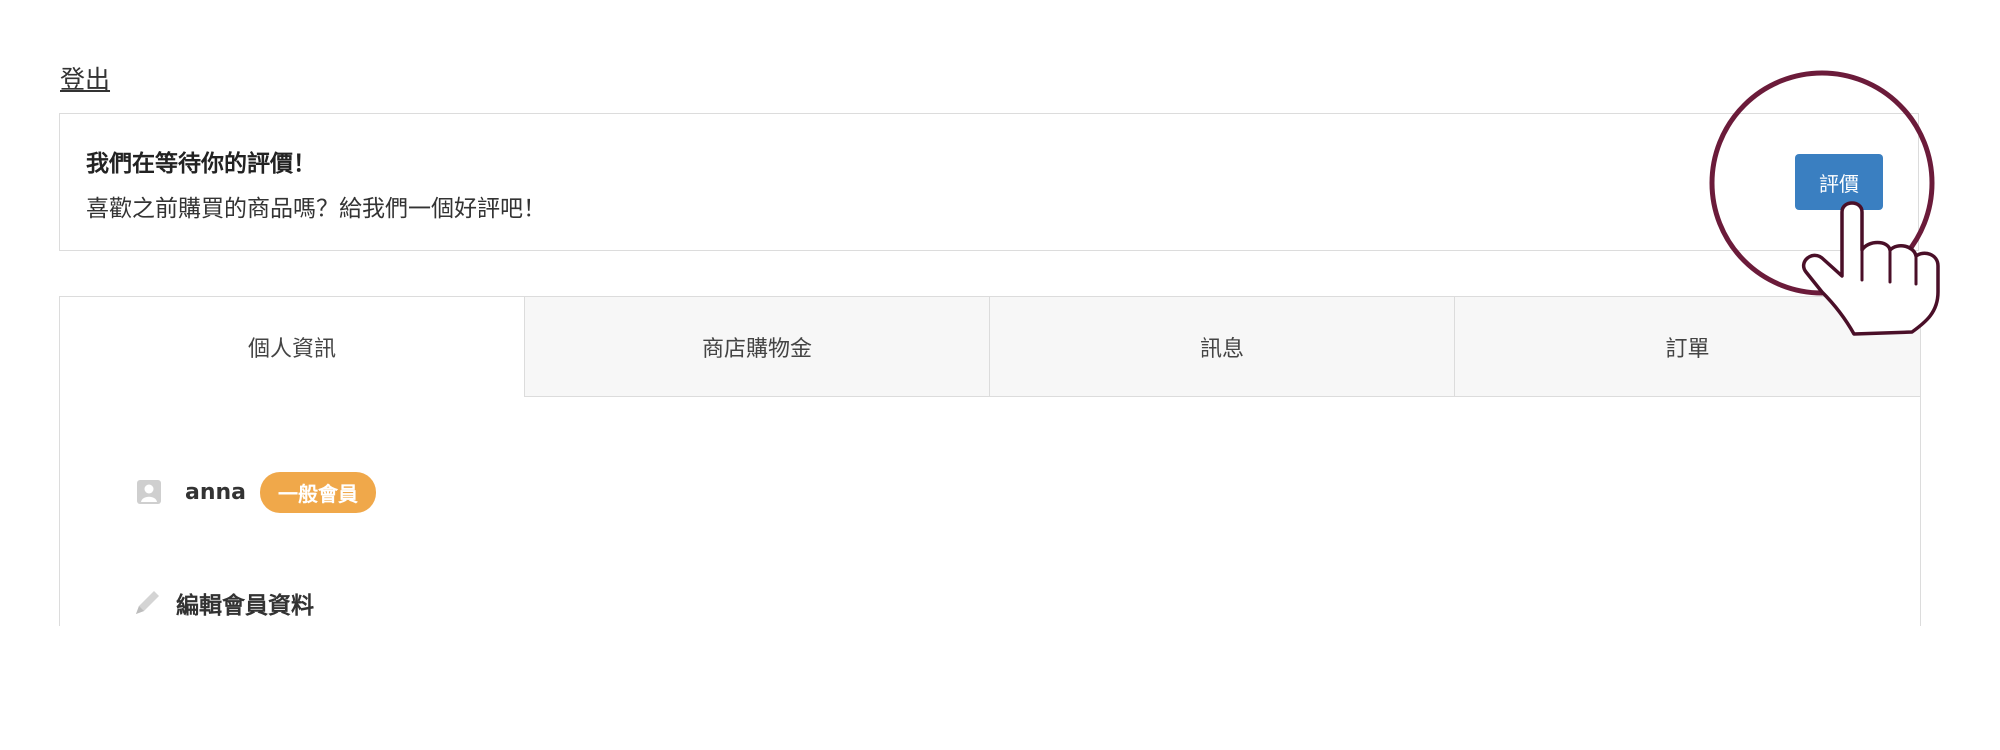 Image resolution: width=2000 pixels, height=750 pixels. Describe the element at coordinates (292, 346) in the screenshot. I see `tab-profile: 個人資訊` at that location.